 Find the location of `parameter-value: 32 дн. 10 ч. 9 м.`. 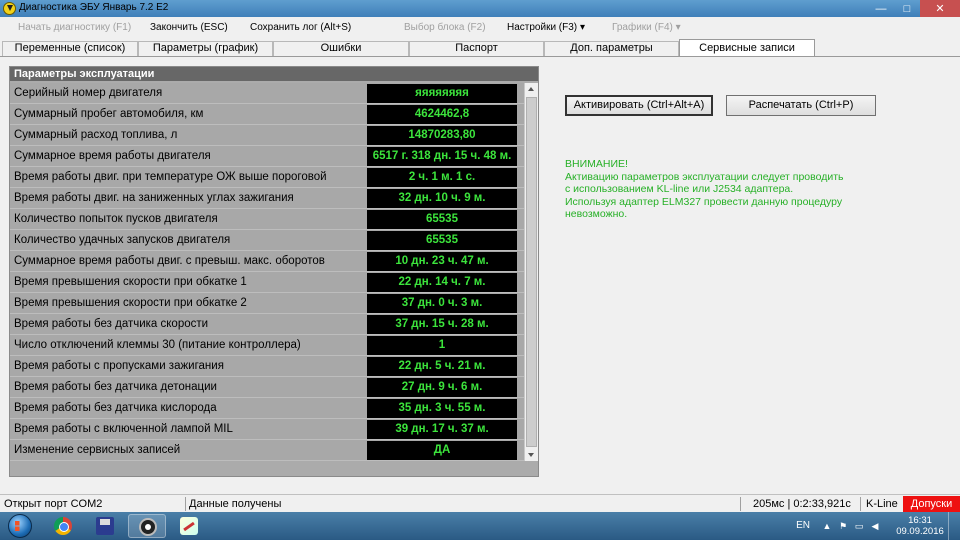

parameter-value: 32 дн. 10 ч. 9 м. is located at coordinates (442, 198).